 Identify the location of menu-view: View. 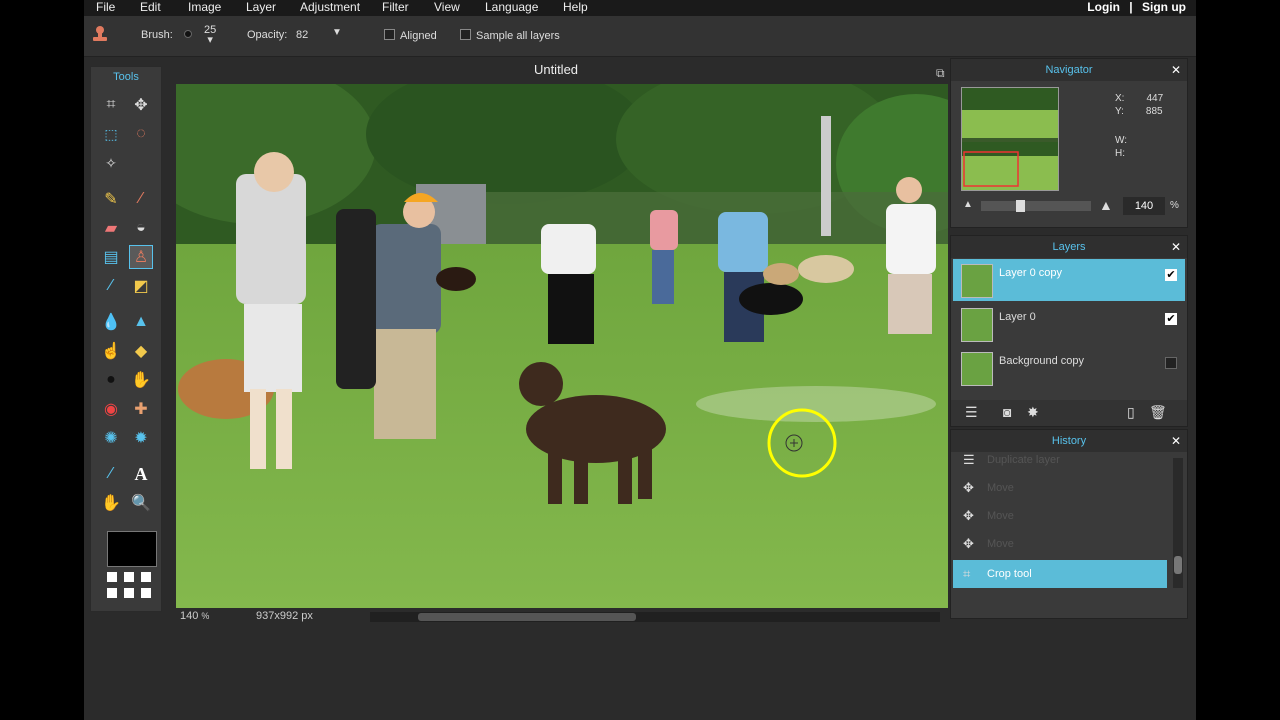
(447, 8).